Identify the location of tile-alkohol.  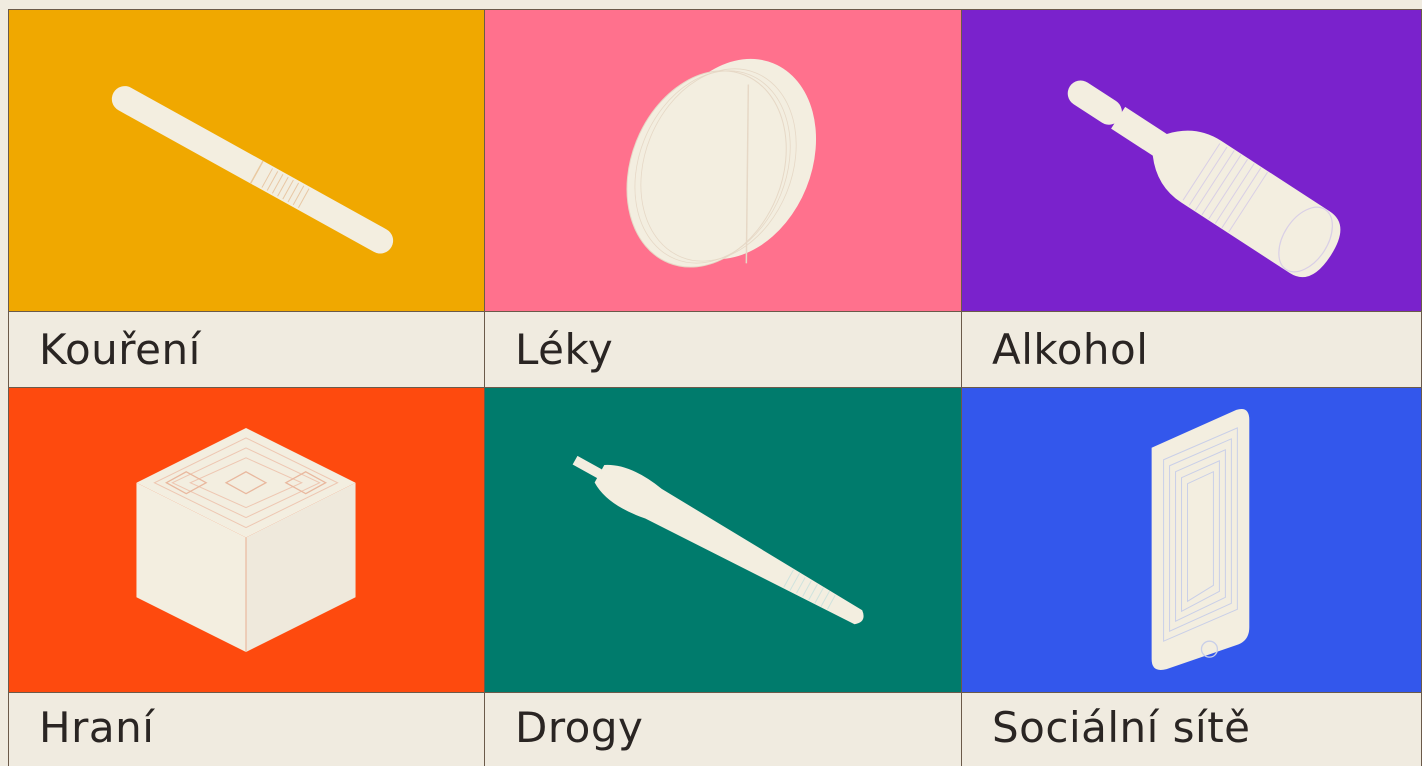
(1192, 160).